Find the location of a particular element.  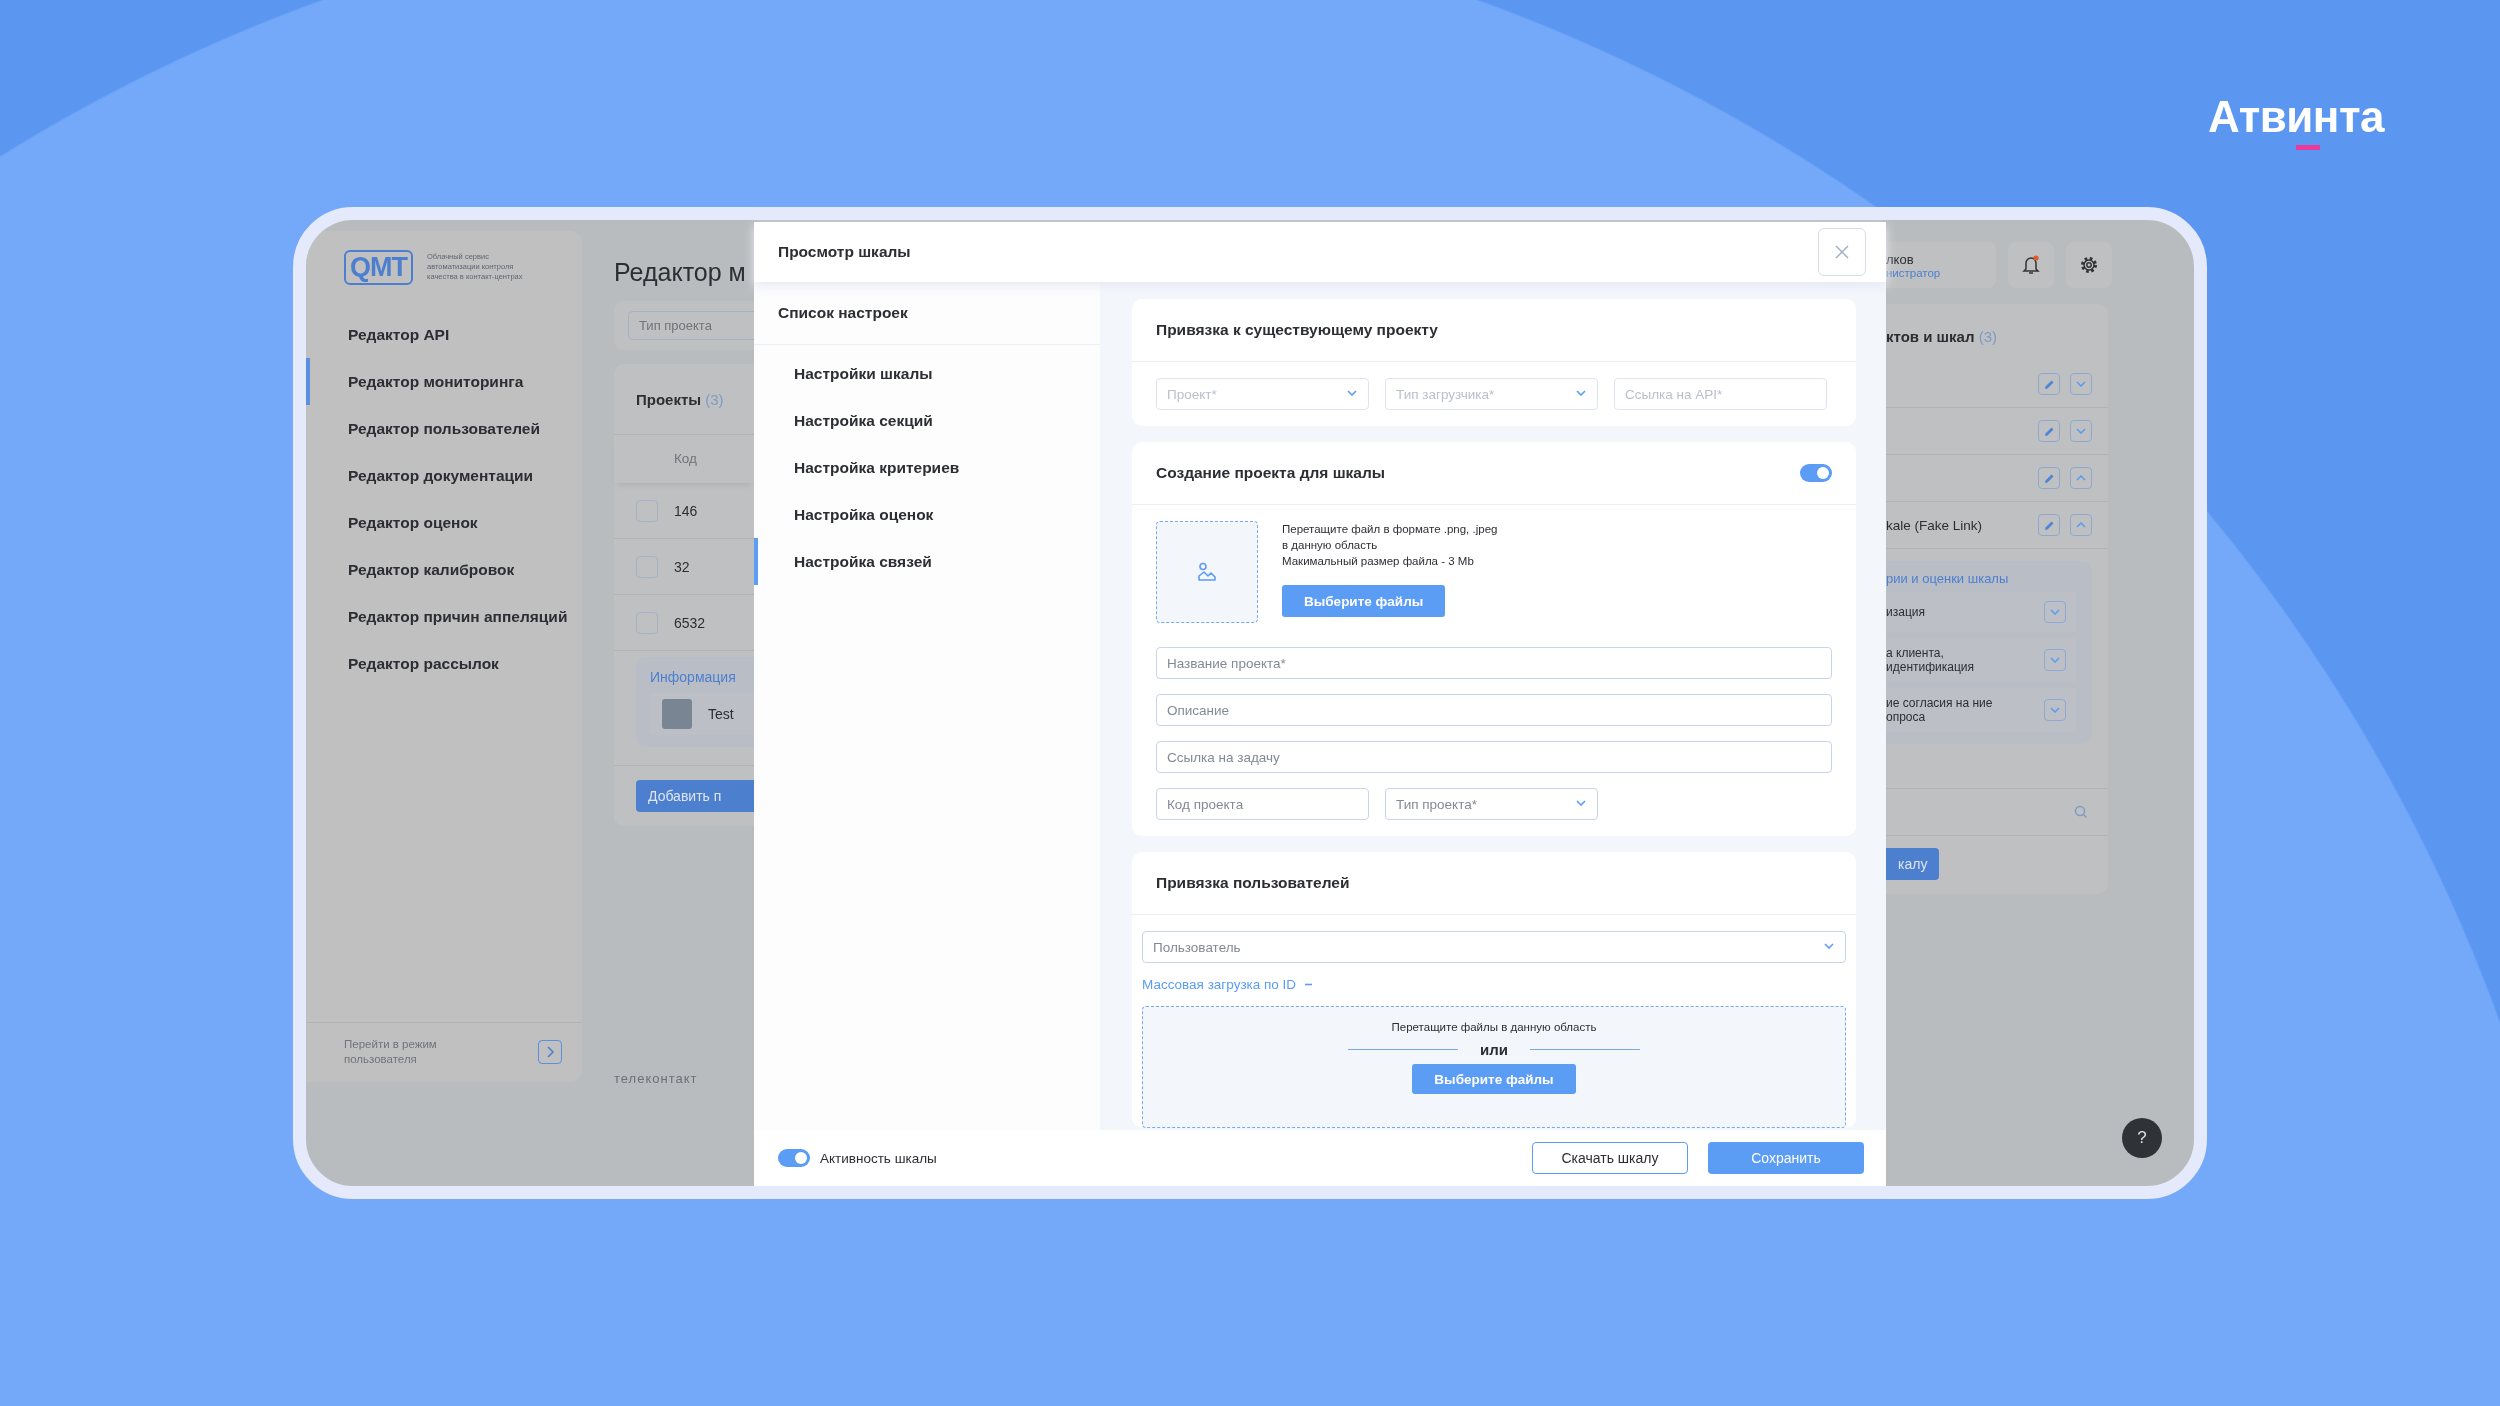

upload-hint: Макимальный размер файла - 3 Mb is located at coordinates (1378, 561).